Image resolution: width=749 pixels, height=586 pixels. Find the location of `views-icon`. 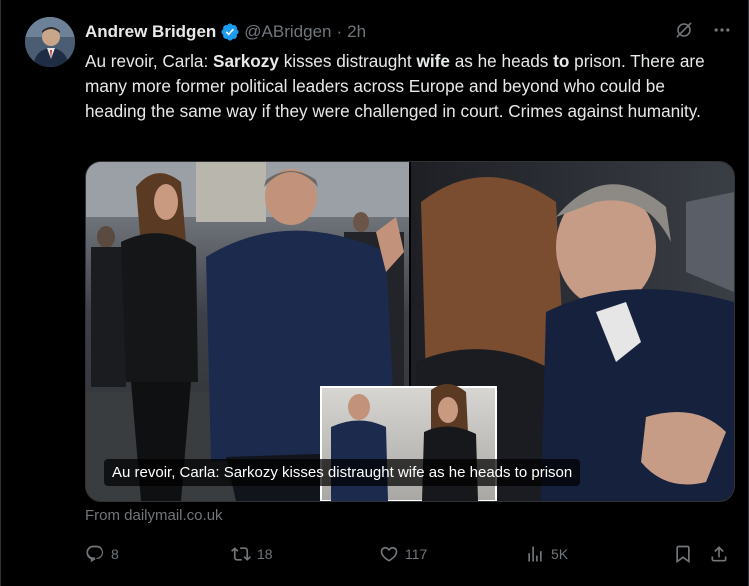

views-icon is located at coordinates (535, 554).